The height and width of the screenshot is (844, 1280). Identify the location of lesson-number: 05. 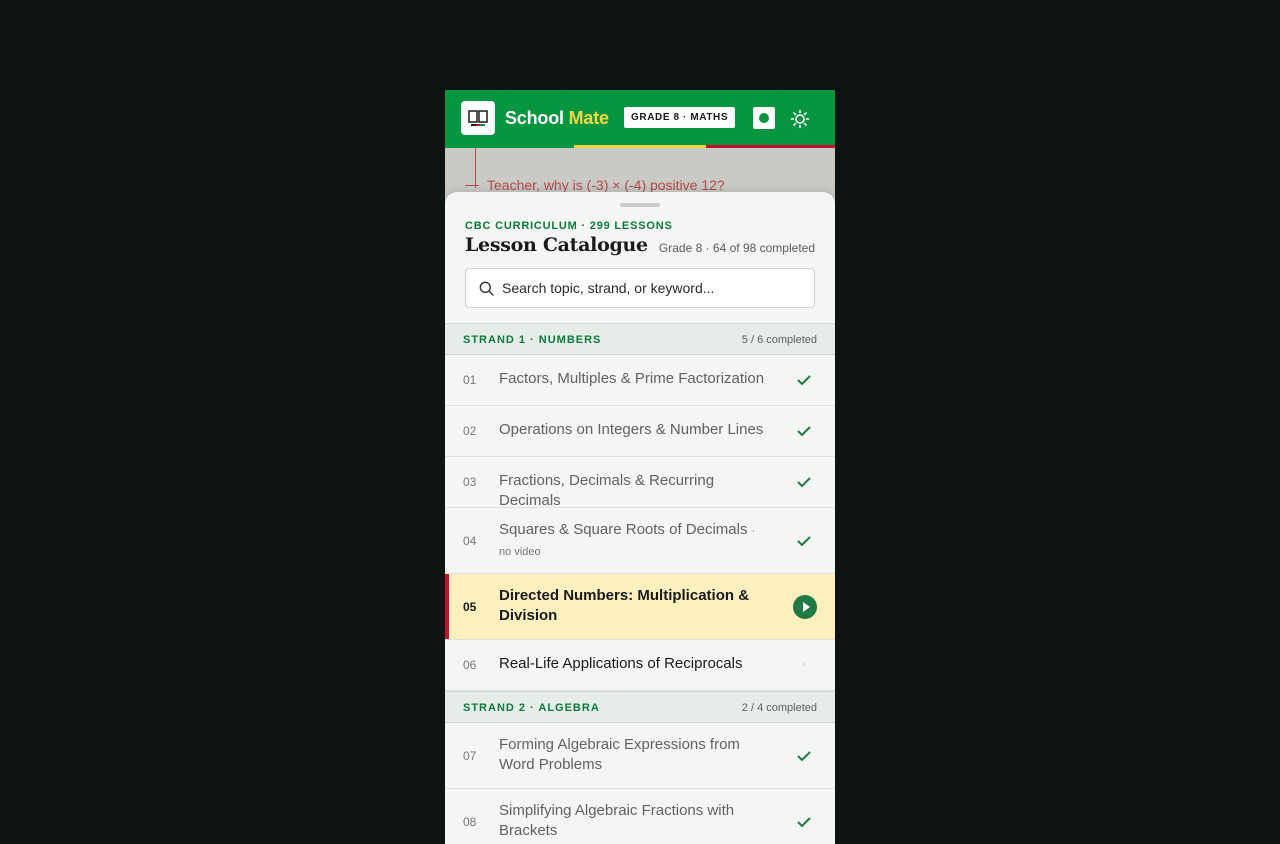
(470, 607).